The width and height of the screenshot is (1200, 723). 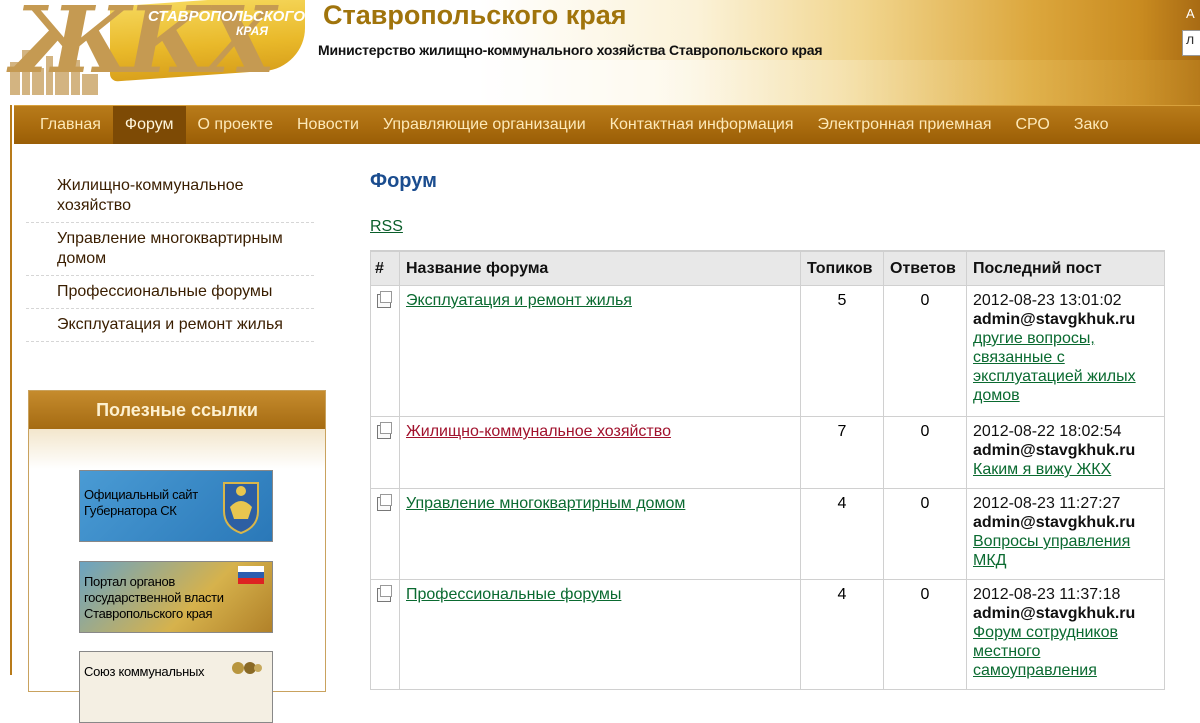 What do you see at coordinates (545, 503) in the screenshot?
I see `forum-link: Управление многоквартирным домом` at bounding box center [545, 503].